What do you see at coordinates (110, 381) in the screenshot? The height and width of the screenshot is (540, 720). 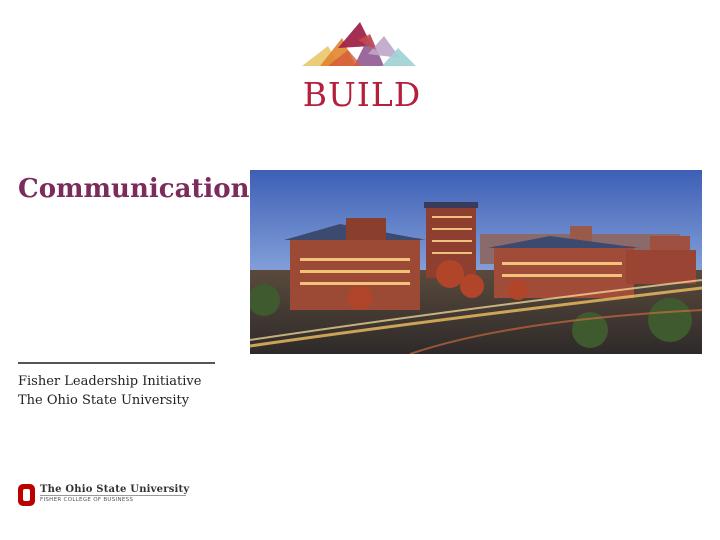 I see `subtitle-initiative: Fisher Leadership Initiative` at bounding box center [110, 381].